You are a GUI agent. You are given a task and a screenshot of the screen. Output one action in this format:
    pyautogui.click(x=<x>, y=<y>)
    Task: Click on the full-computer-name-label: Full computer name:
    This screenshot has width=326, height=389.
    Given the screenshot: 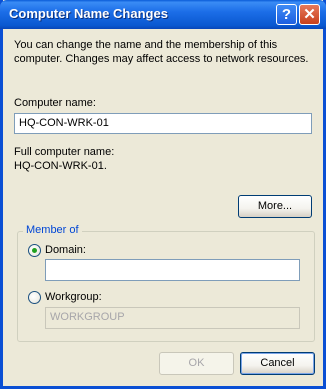 What is the action you would take?
    pyautogui.click(x=64, y=152)
    